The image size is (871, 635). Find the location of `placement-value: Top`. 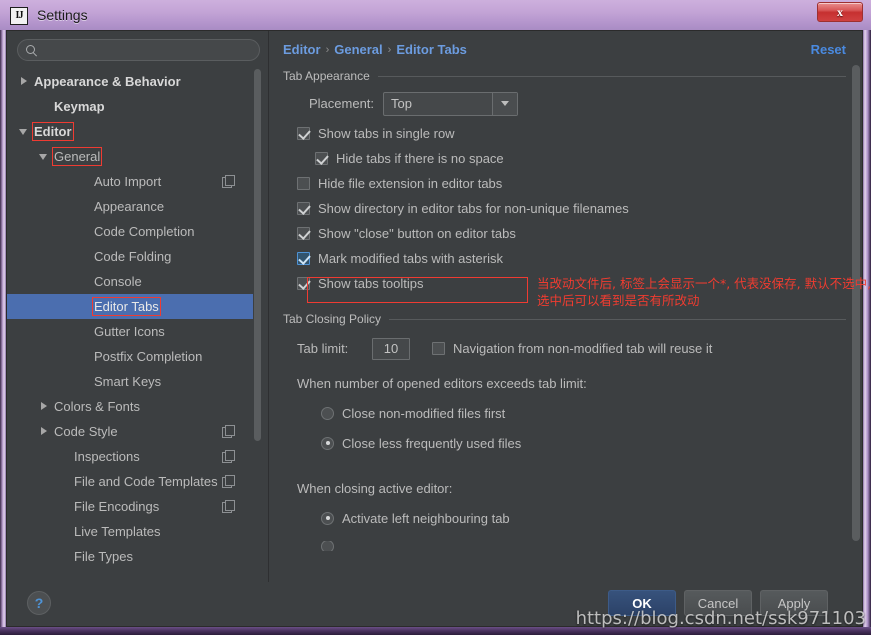

placement-value: Top is located at coordinates (401, 103).